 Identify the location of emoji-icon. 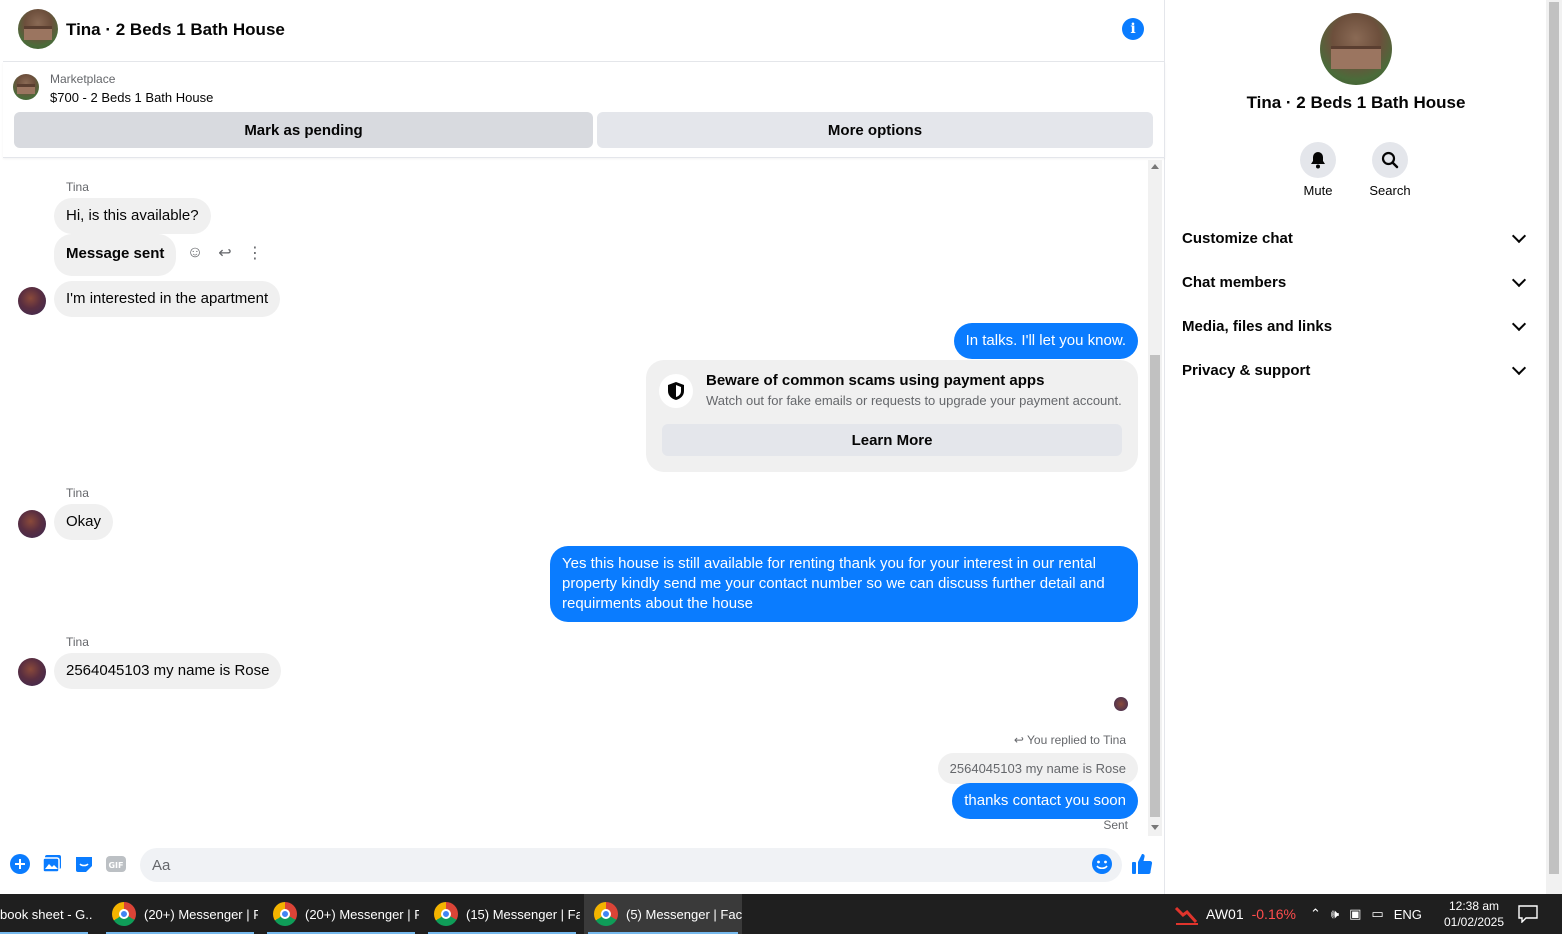
(1102, 864).